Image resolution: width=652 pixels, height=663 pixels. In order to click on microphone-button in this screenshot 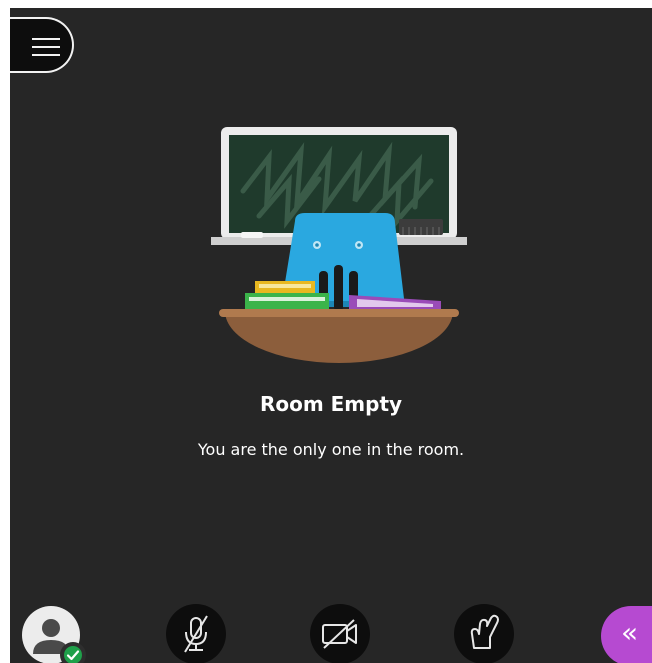, I will do `click(196, 633)`.